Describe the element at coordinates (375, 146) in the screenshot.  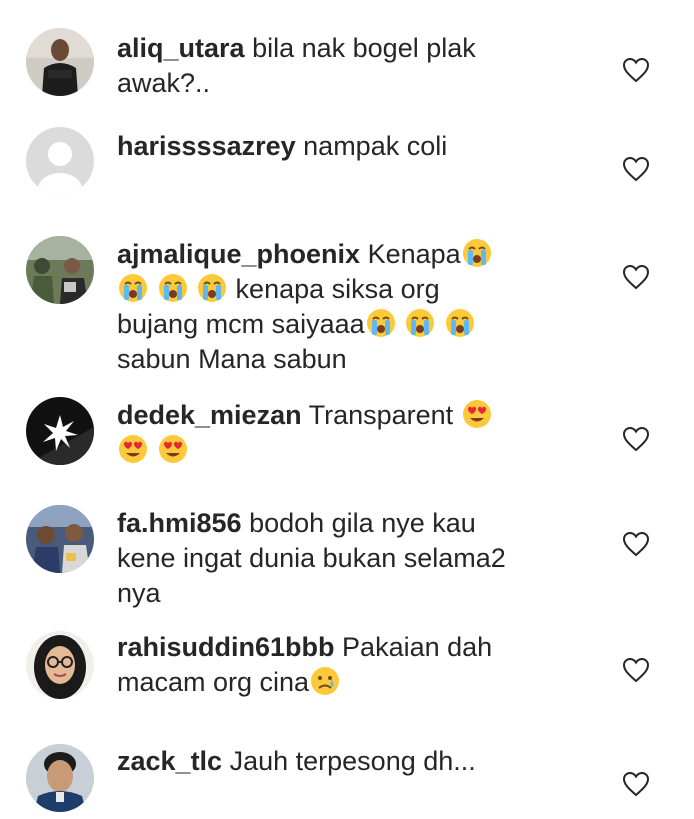
I see `comment-body: nampak coli` at that location.